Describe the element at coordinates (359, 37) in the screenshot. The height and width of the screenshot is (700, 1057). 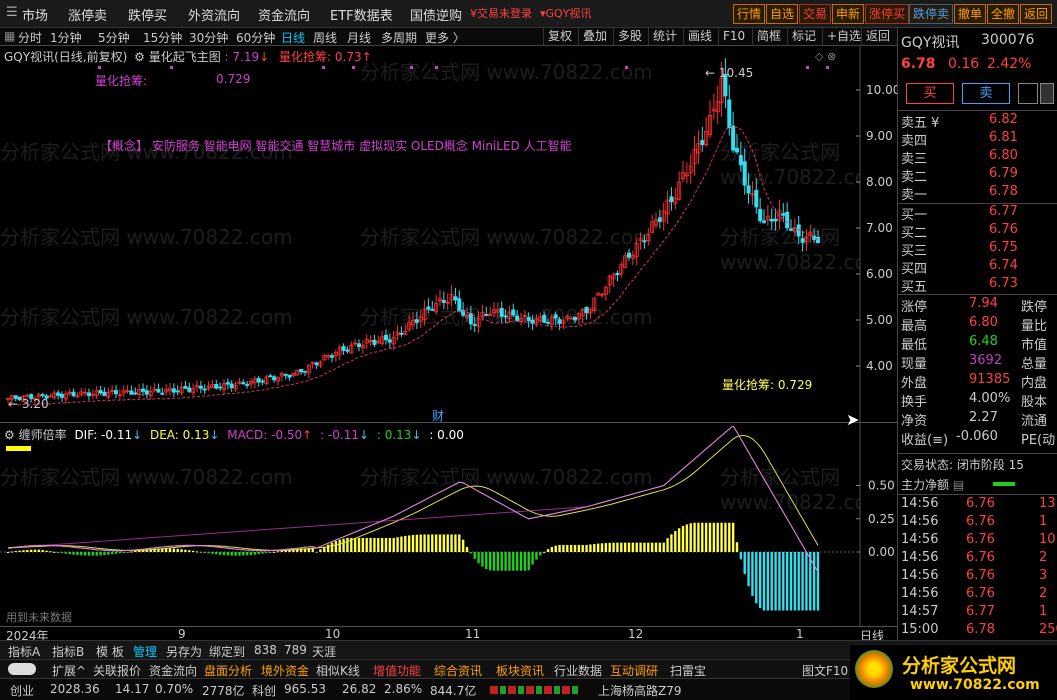
I see `period-monthly: 月线` at that location.